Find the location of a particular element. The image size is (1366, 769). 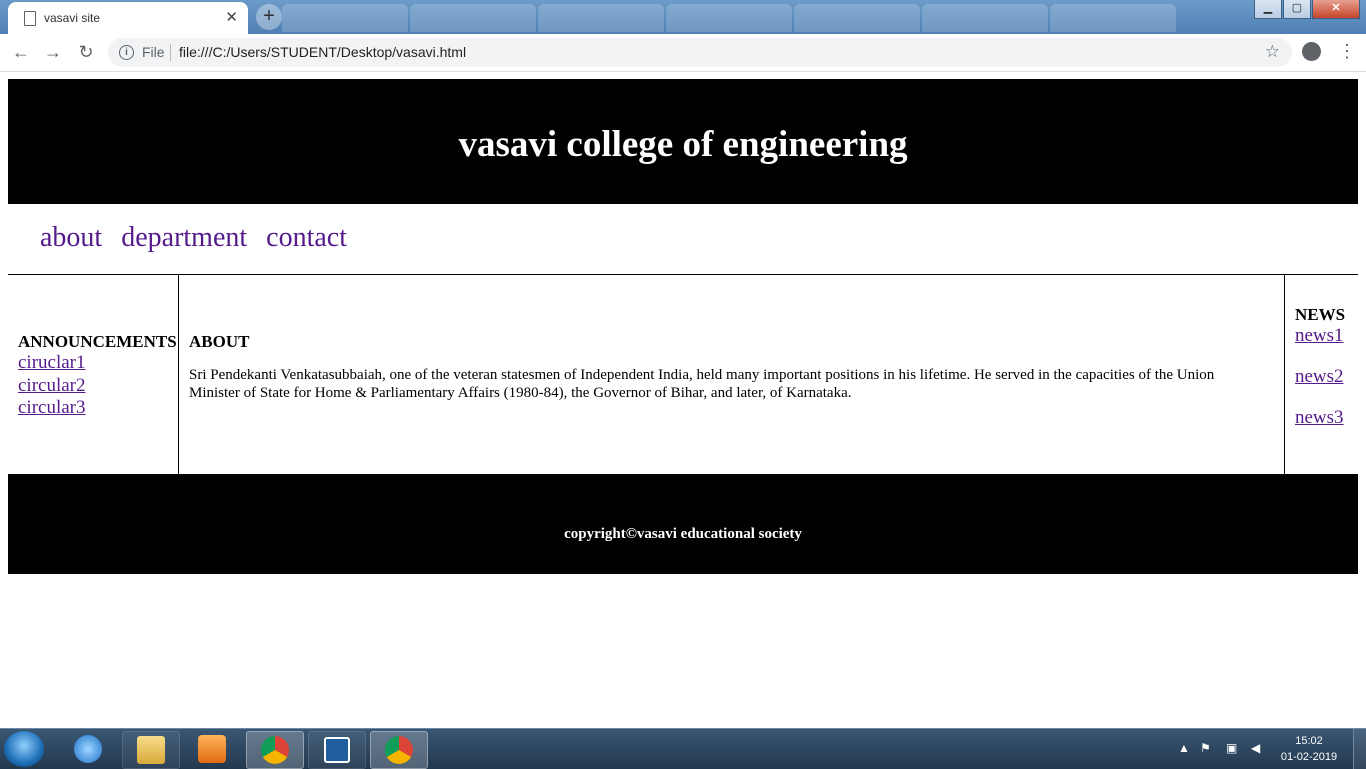

address-separator is located at coordinates (170, 52).